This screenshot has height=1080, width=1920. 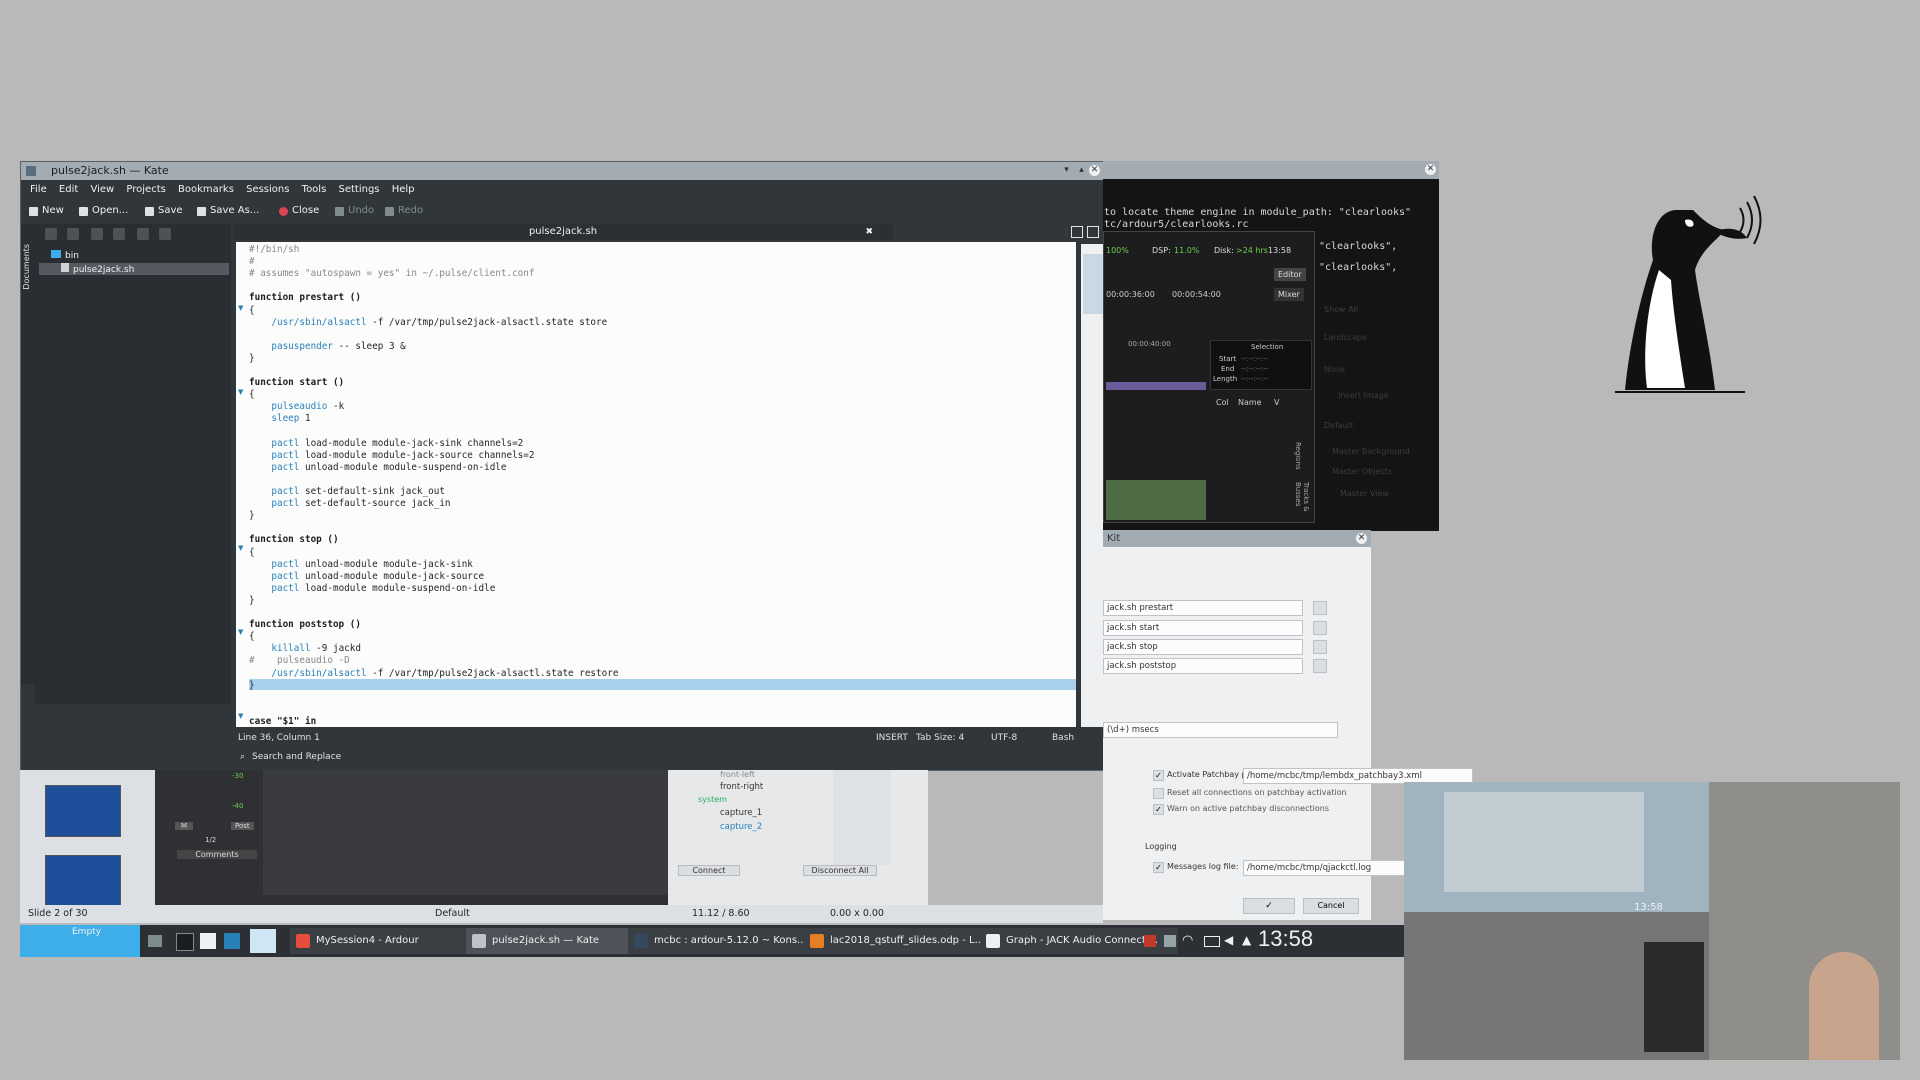 What do you see at coordinates (1158, 809) in the screenshot?
I see `warn-disconnections-checkbox: ✓` at bounding box center [1158, 809].